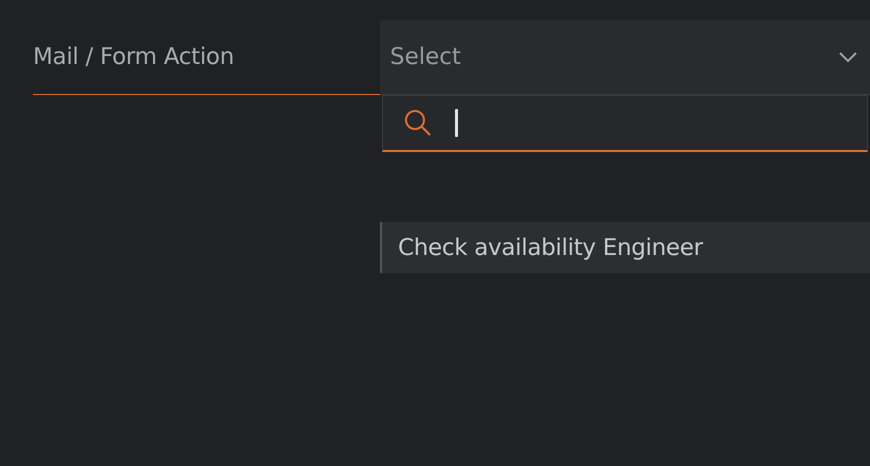  Describe the element at coordinates (625, 123) in the screenshot. I see `search-field` at that location.